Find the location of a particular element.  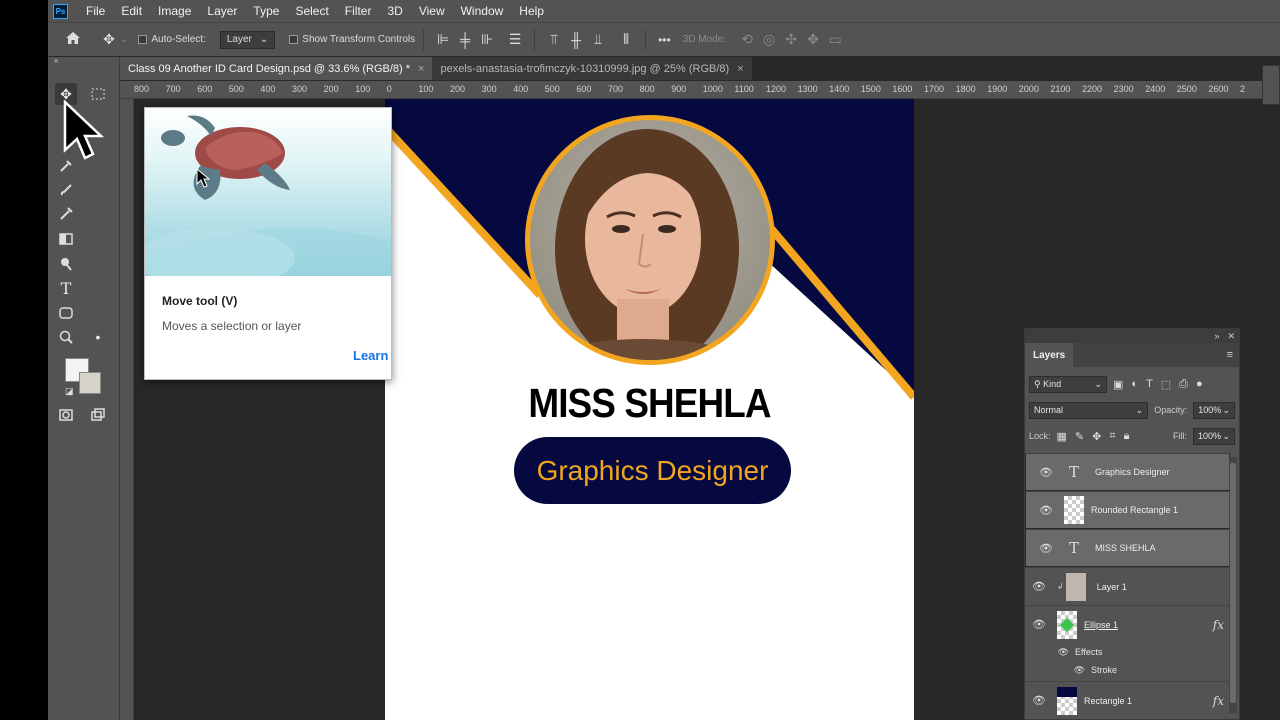

menu-view: View is located at coordinates (432, 11).